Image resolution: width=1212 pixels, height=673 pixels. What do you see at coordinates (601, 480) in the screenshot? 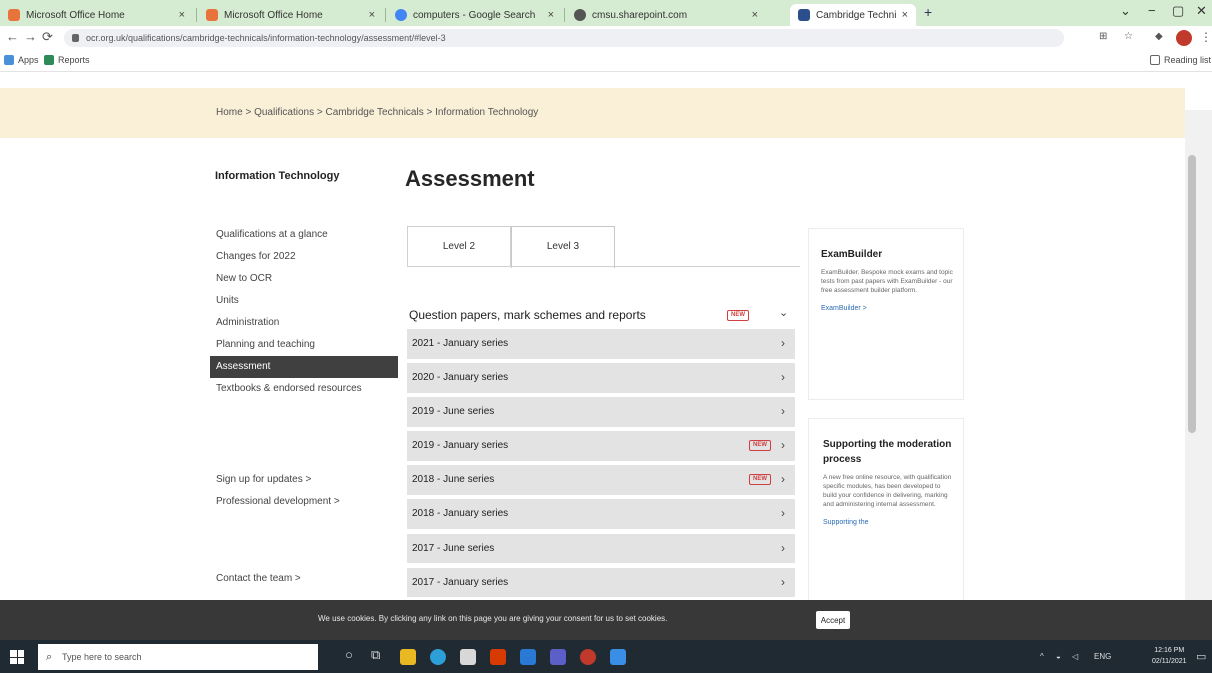
I see `series-row-2018-june: 2018 - June series NEW ›` at bounding box center [601, 480].